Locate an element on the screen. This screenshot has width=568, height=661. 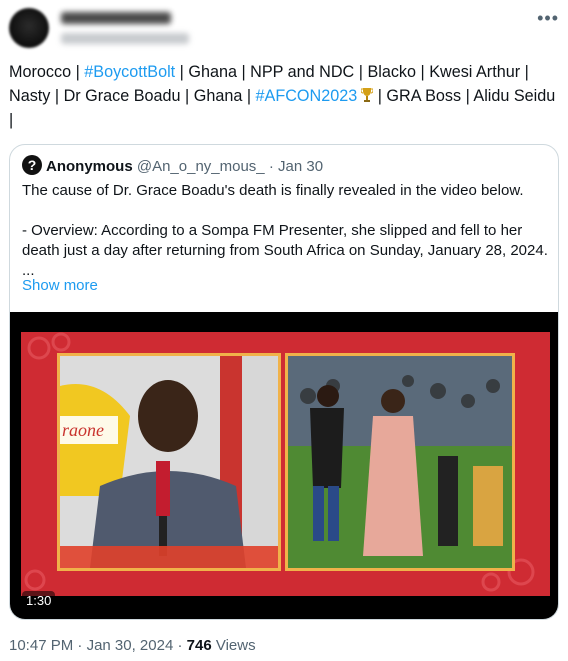
trophy-icon is located at coordinates (367, 95).